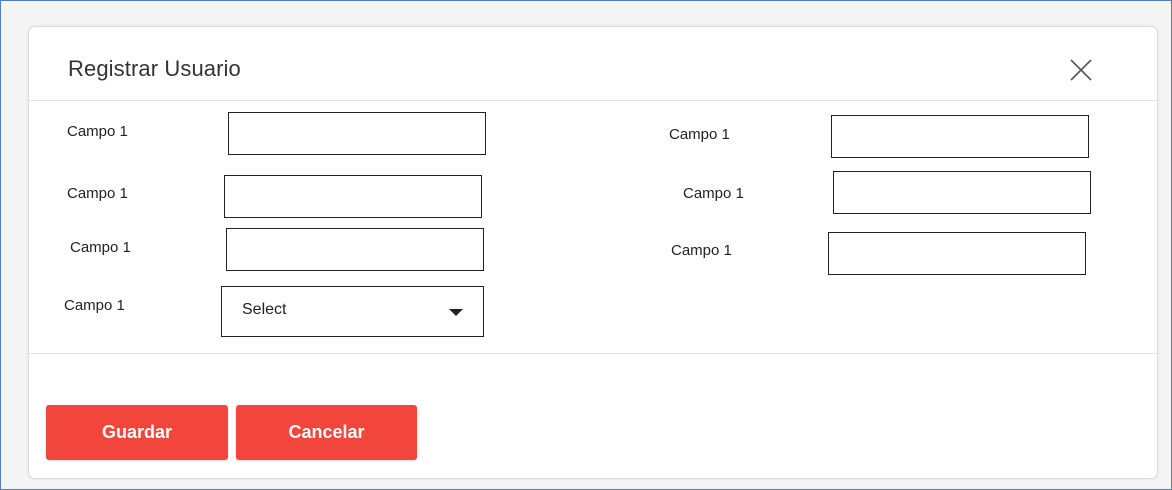  What do you see at coordinates (154, 68) in the screenshot?
I see `dialog-title: Registrar Usuario` at bounding box center [154, 68].